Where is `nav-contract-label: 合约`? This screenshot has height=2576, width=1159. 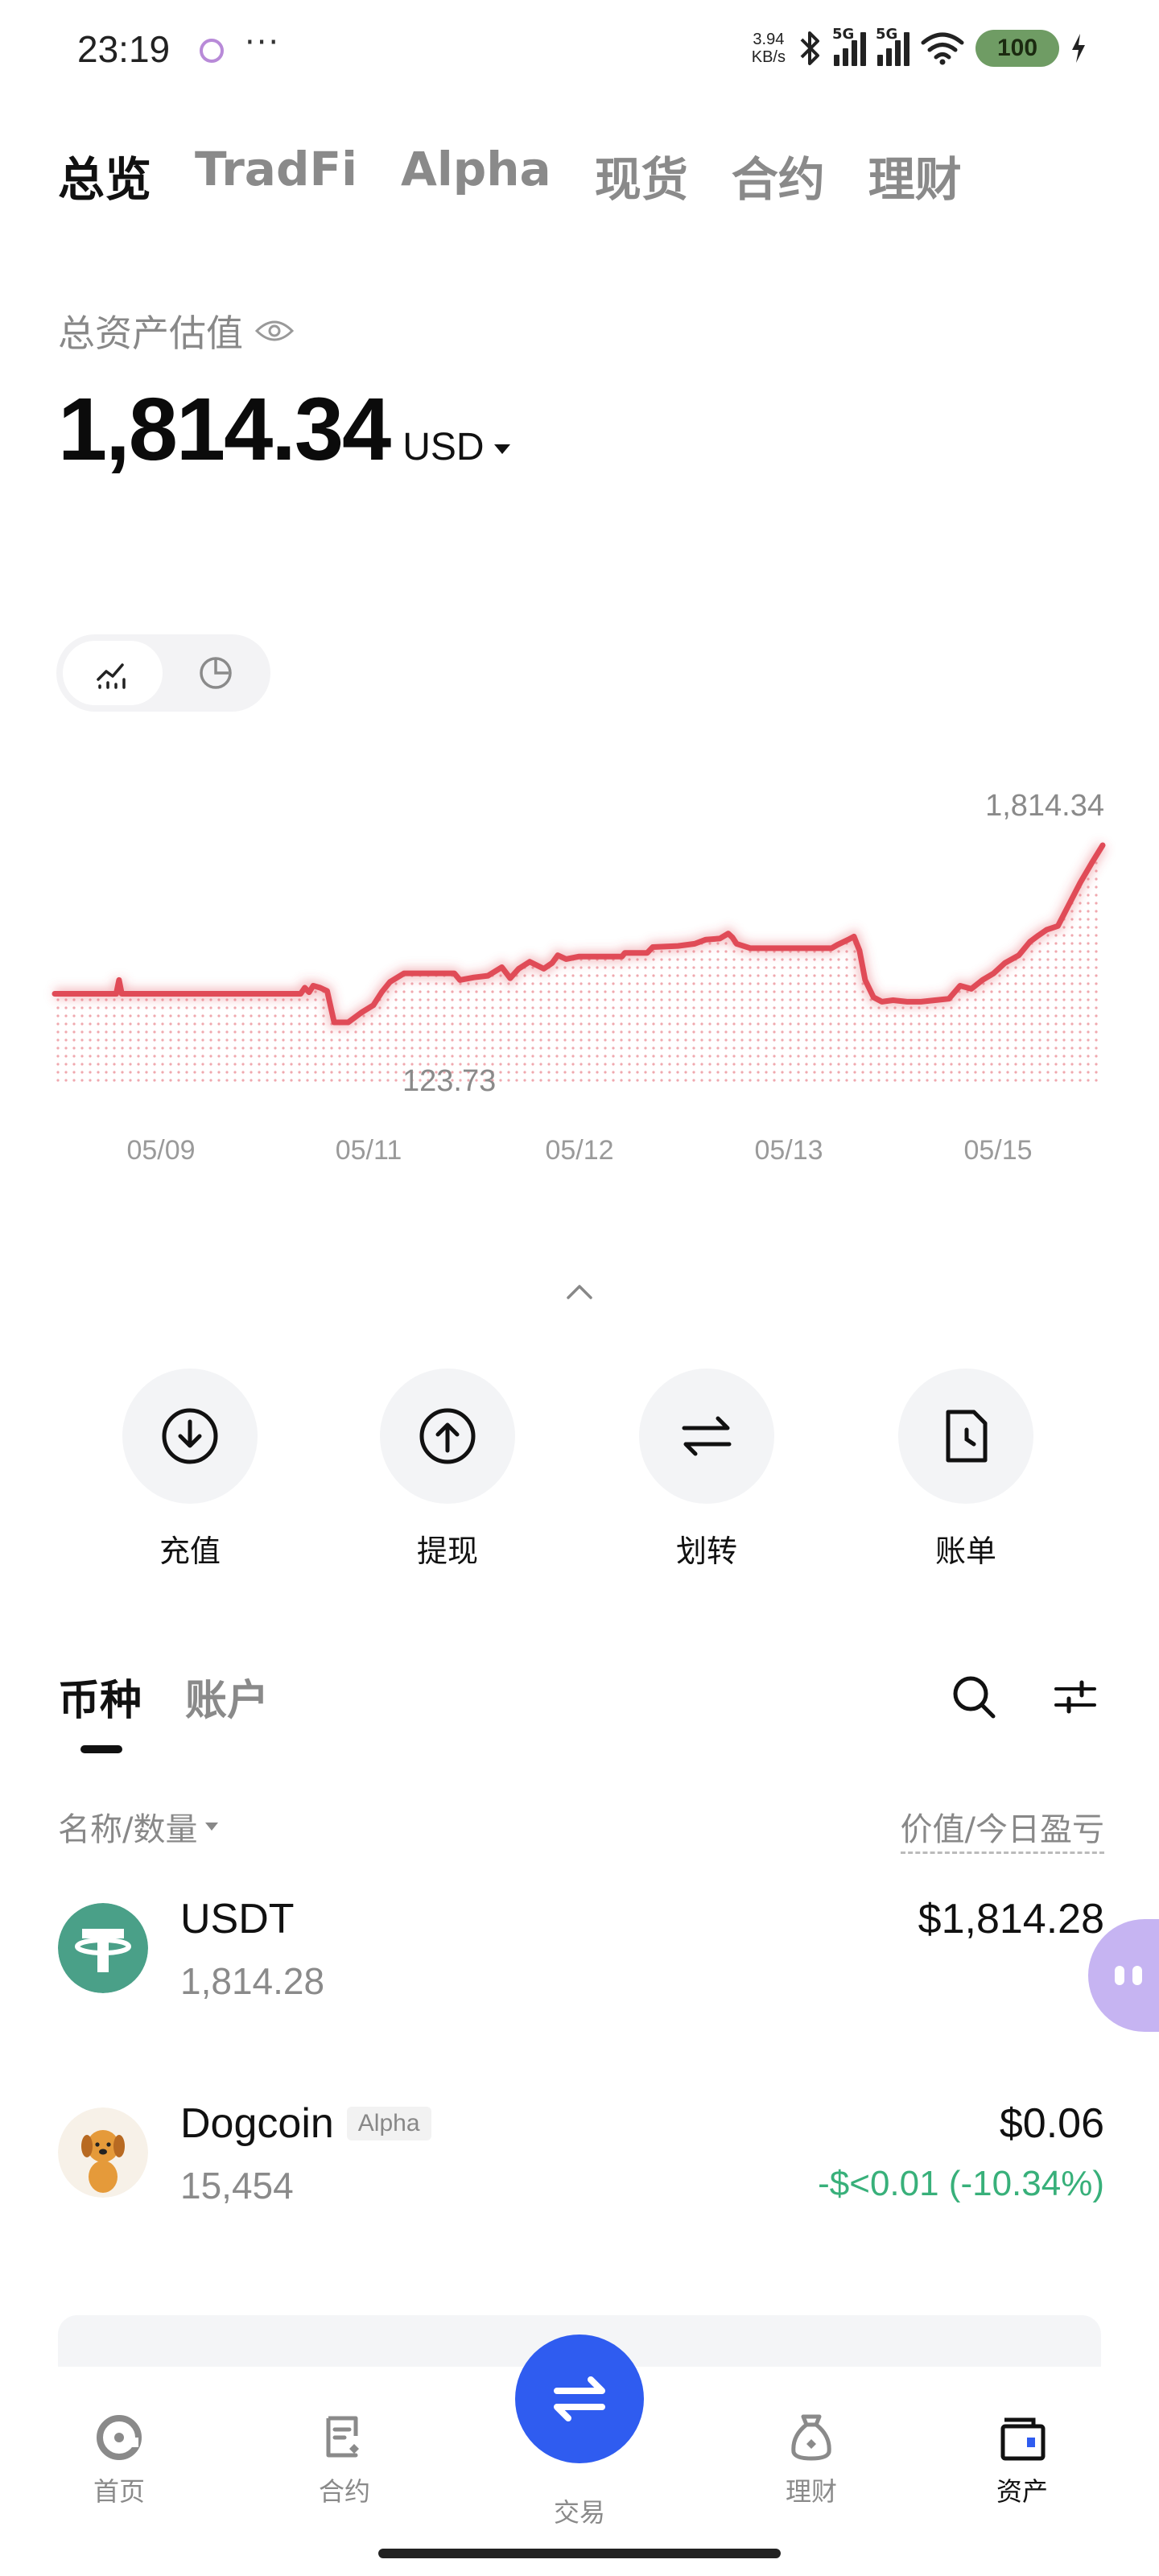 nav-contract-label: 合约 is located at coordinates (344, 2491).